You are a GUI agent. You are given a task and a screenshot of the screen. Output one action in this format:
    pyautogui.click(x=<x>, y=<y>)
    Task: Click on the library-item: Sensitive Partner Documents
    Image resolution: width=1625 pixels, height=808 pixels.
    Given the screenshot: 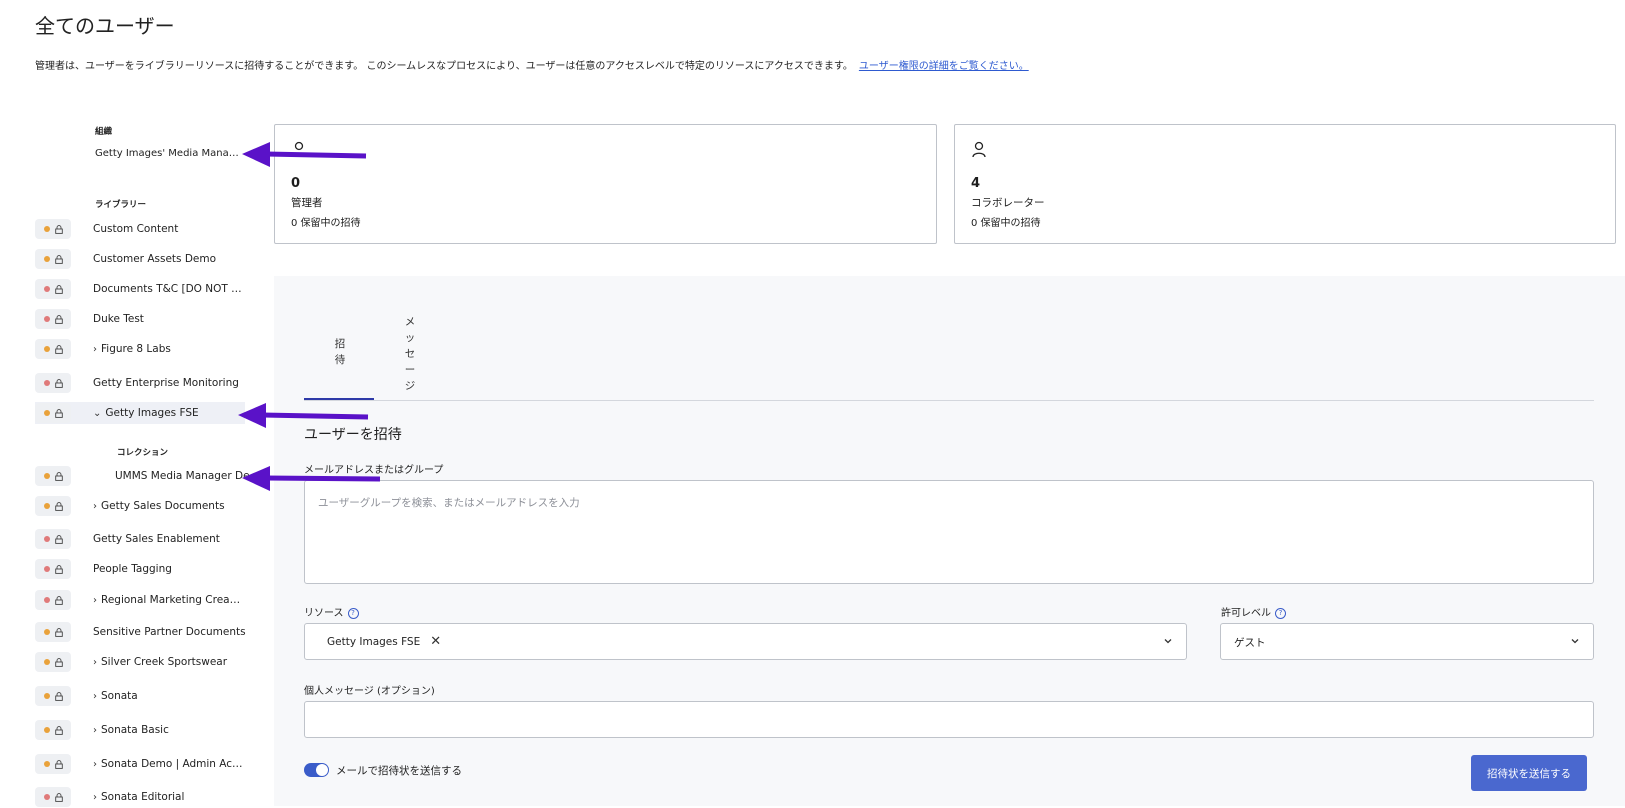 What is the action you would take?
    pyautogui.click(x=140, y=632)
    